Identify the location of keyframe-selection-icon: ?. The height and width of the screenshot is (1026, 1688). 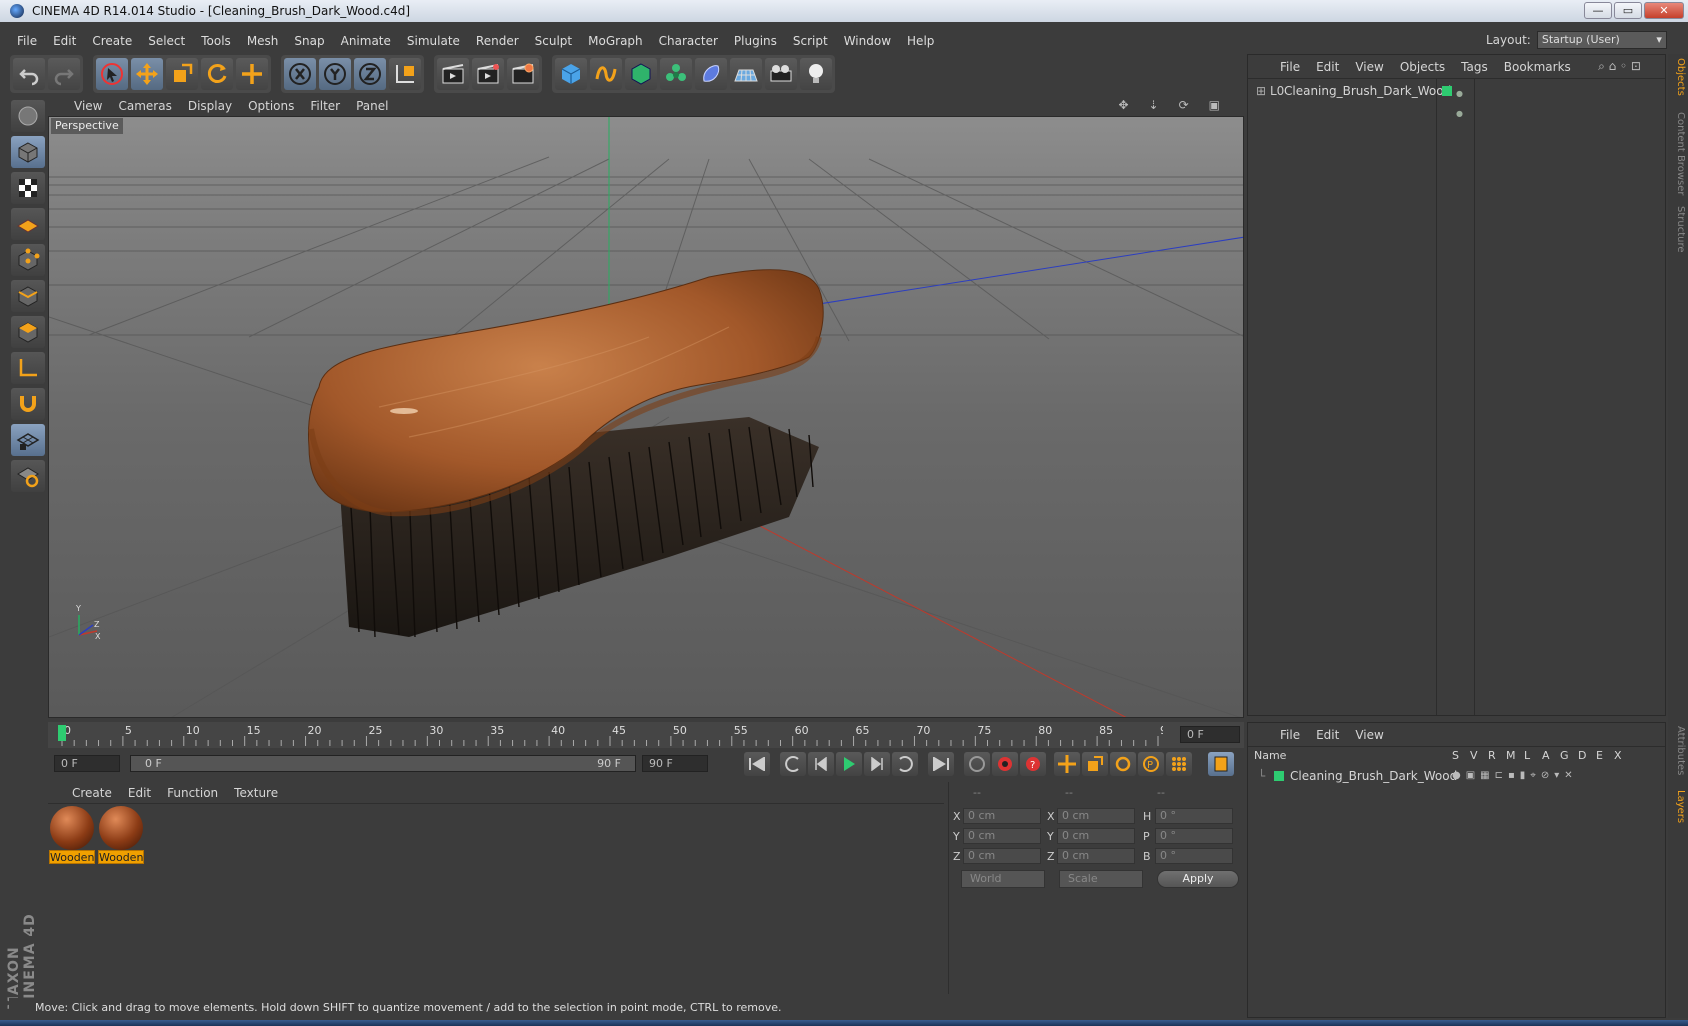
(1033, 764).